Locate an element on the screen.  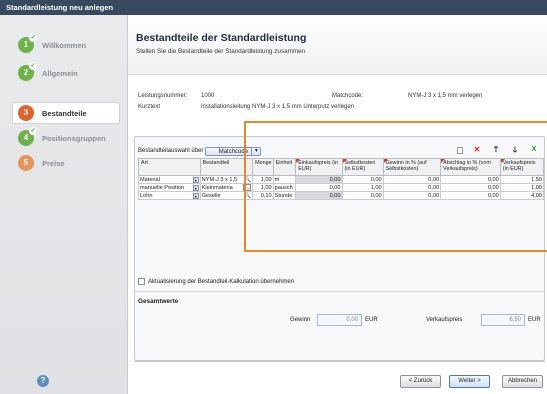
step-label: Positionsgruppen is located at coordinates (74, 138).